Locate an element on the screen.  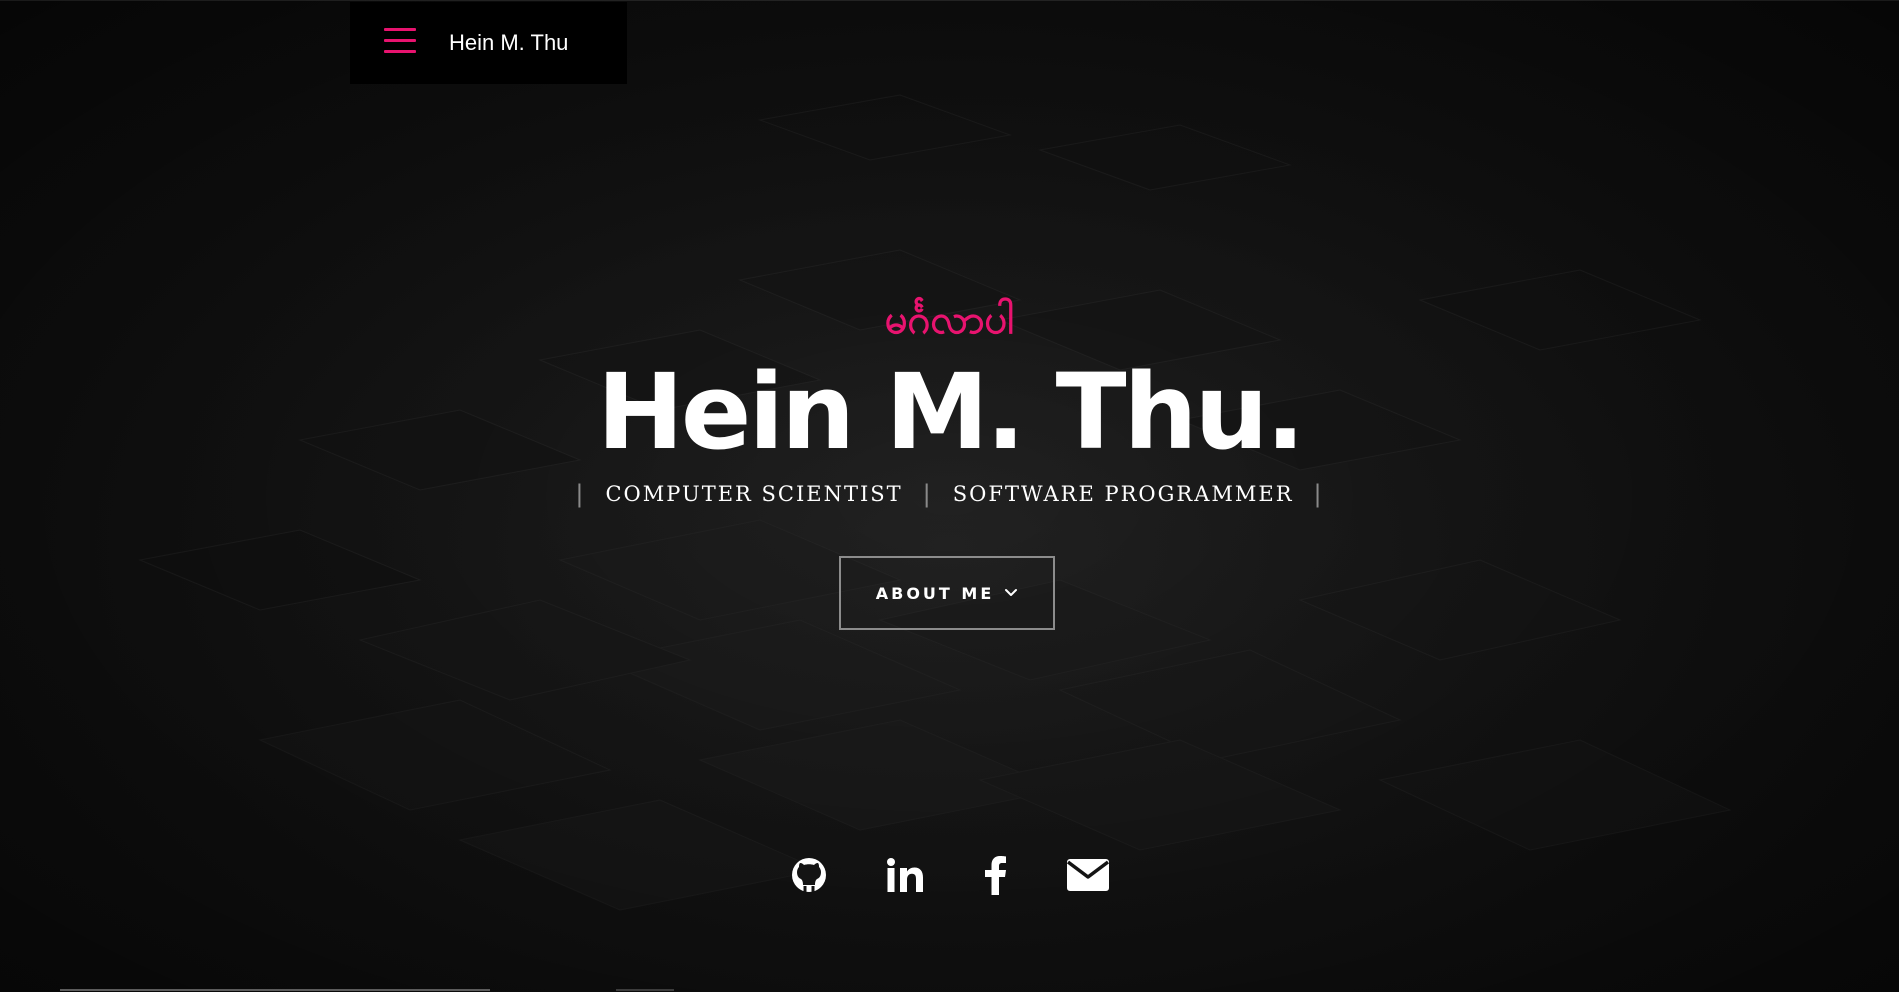
menu-bar-bottom is located at coordinates (400, 51).